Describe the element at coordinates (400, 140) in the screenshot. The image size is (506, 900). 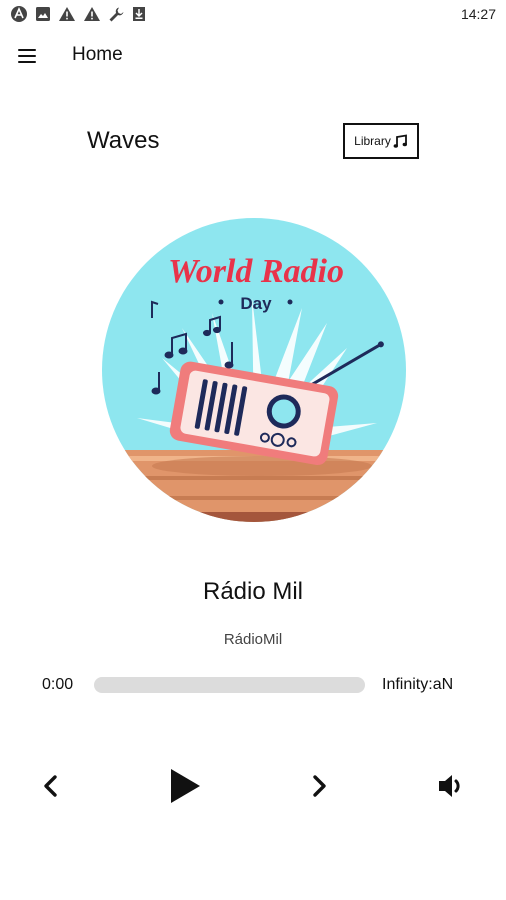
I see `music-note-icon` at that location.